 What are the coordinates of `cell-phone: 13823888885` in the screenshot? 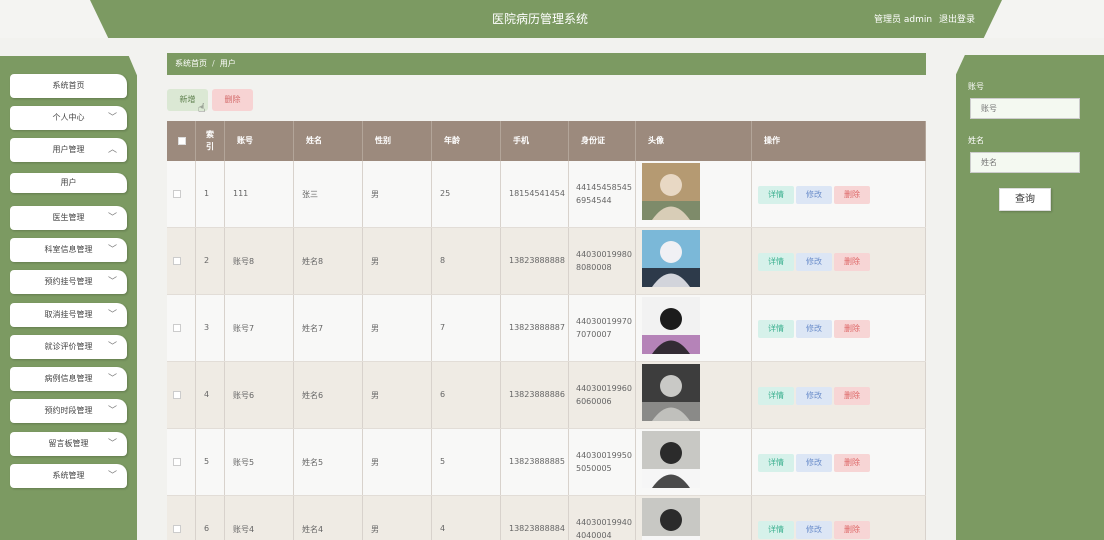 It's located at (537, 461).